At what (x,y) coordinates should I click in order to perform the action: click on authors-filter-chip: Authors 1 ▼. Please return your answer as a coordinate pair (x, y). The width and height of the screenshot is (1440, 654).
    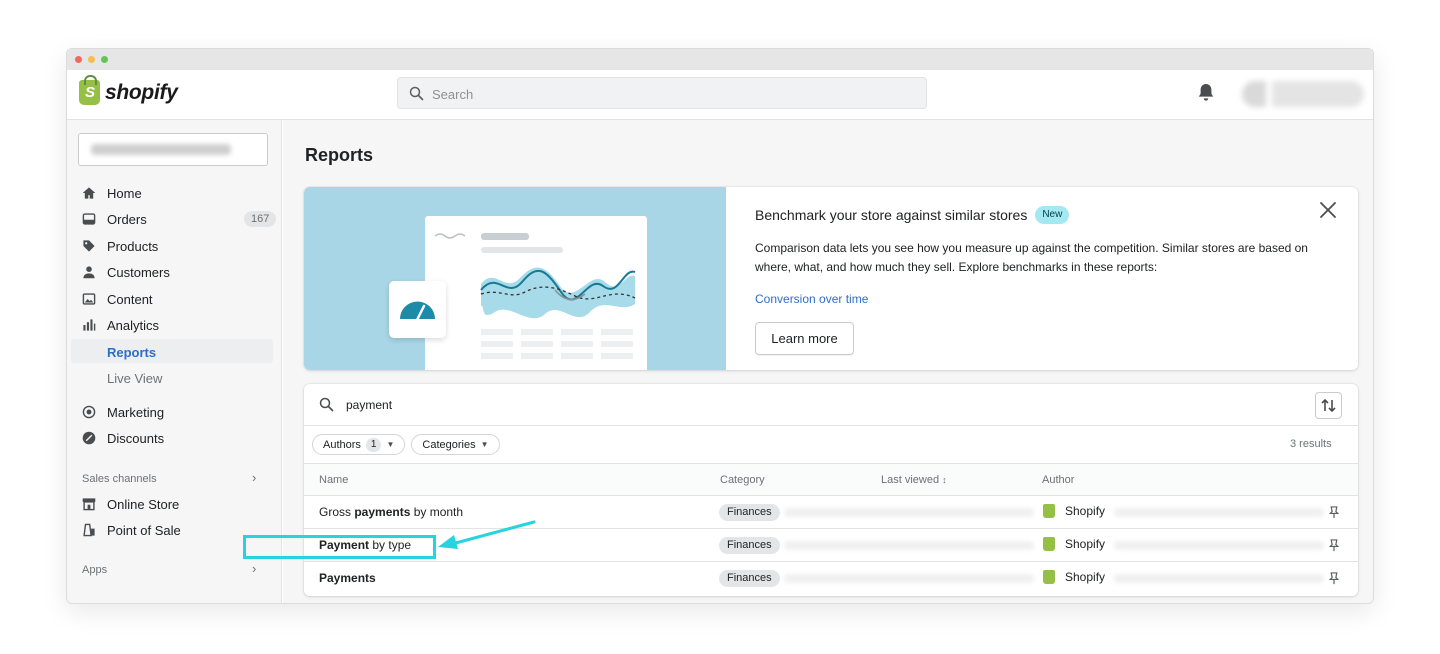
    Looking at the image, I should click on (359, 444).